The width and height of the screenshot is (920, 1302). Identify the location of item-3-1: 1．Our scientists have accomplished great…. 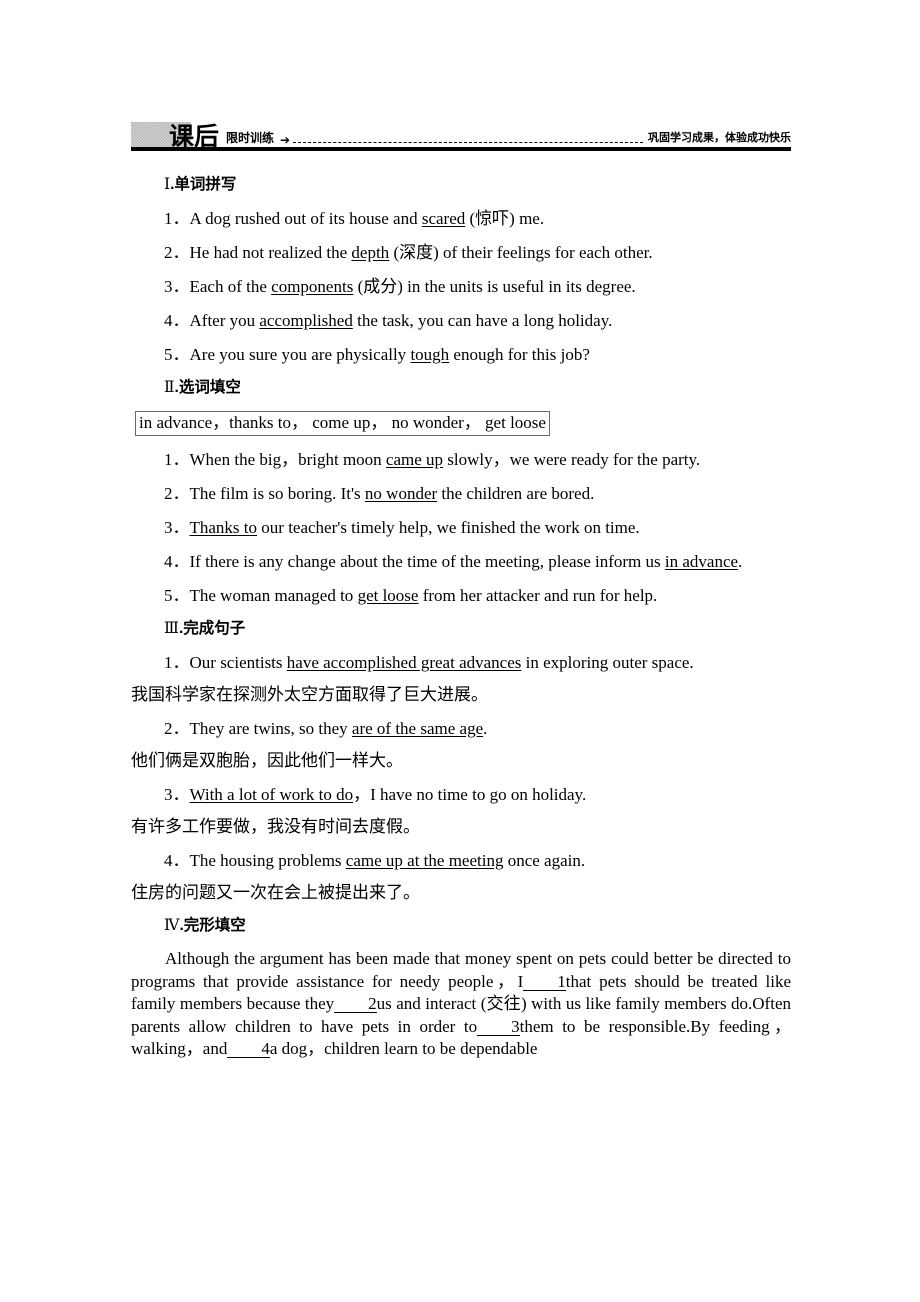
(461, 662).